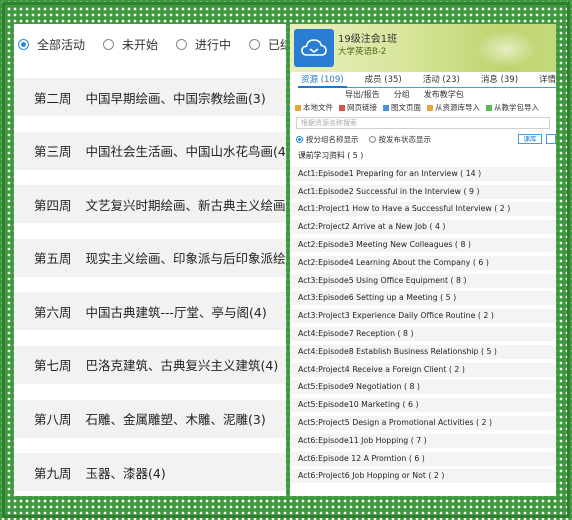 The height and width of the screenshot is (520, 572). I want to click on resource-group-row: 课前学习资料 ( 5 ), so click(423, 156).